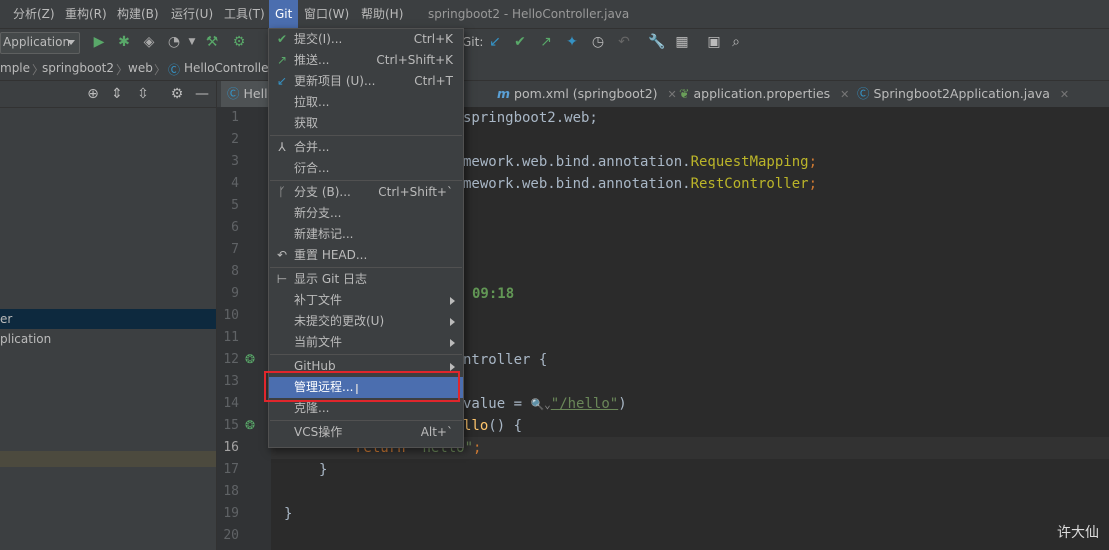 Image resolution: width=1109 pixels, height=550 pixels. I want to click on menu-refactor: 重构(R), so click(86, 14).